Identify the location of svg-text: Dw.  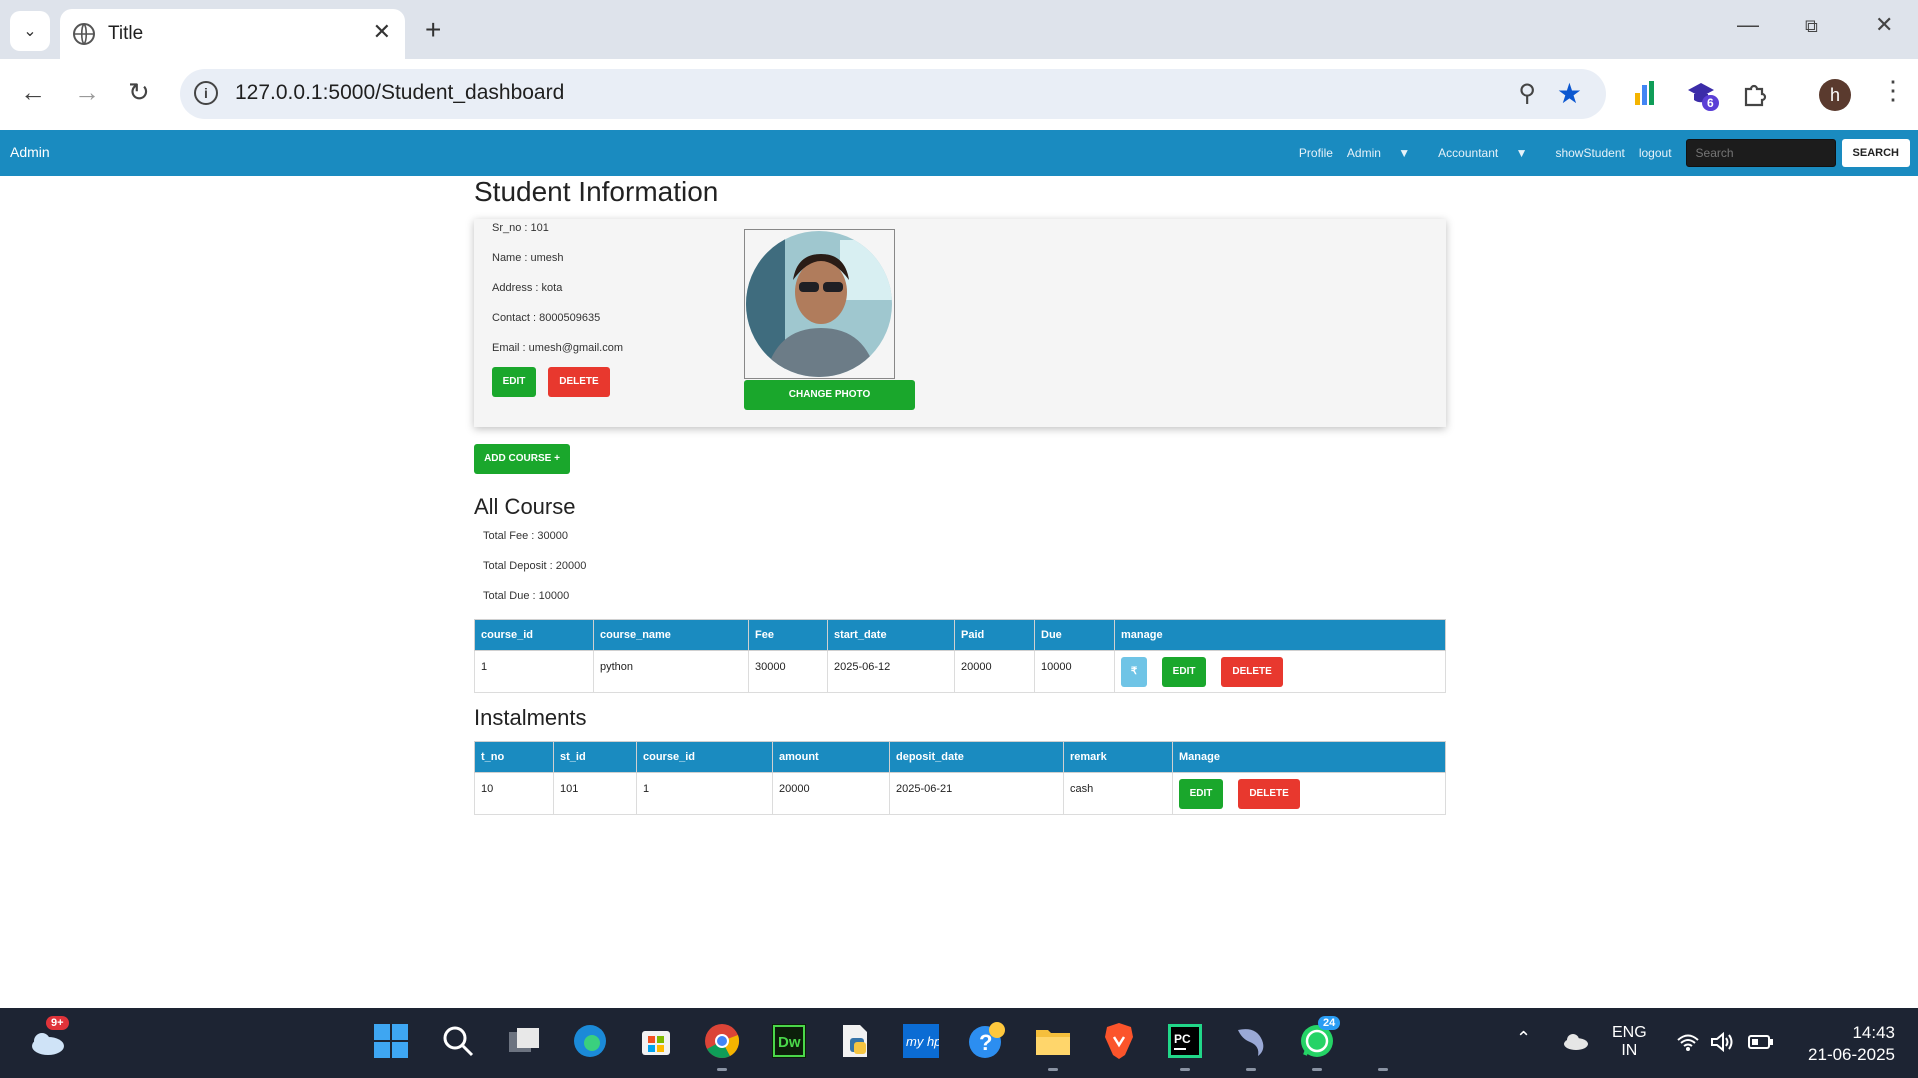
(789, 1042).